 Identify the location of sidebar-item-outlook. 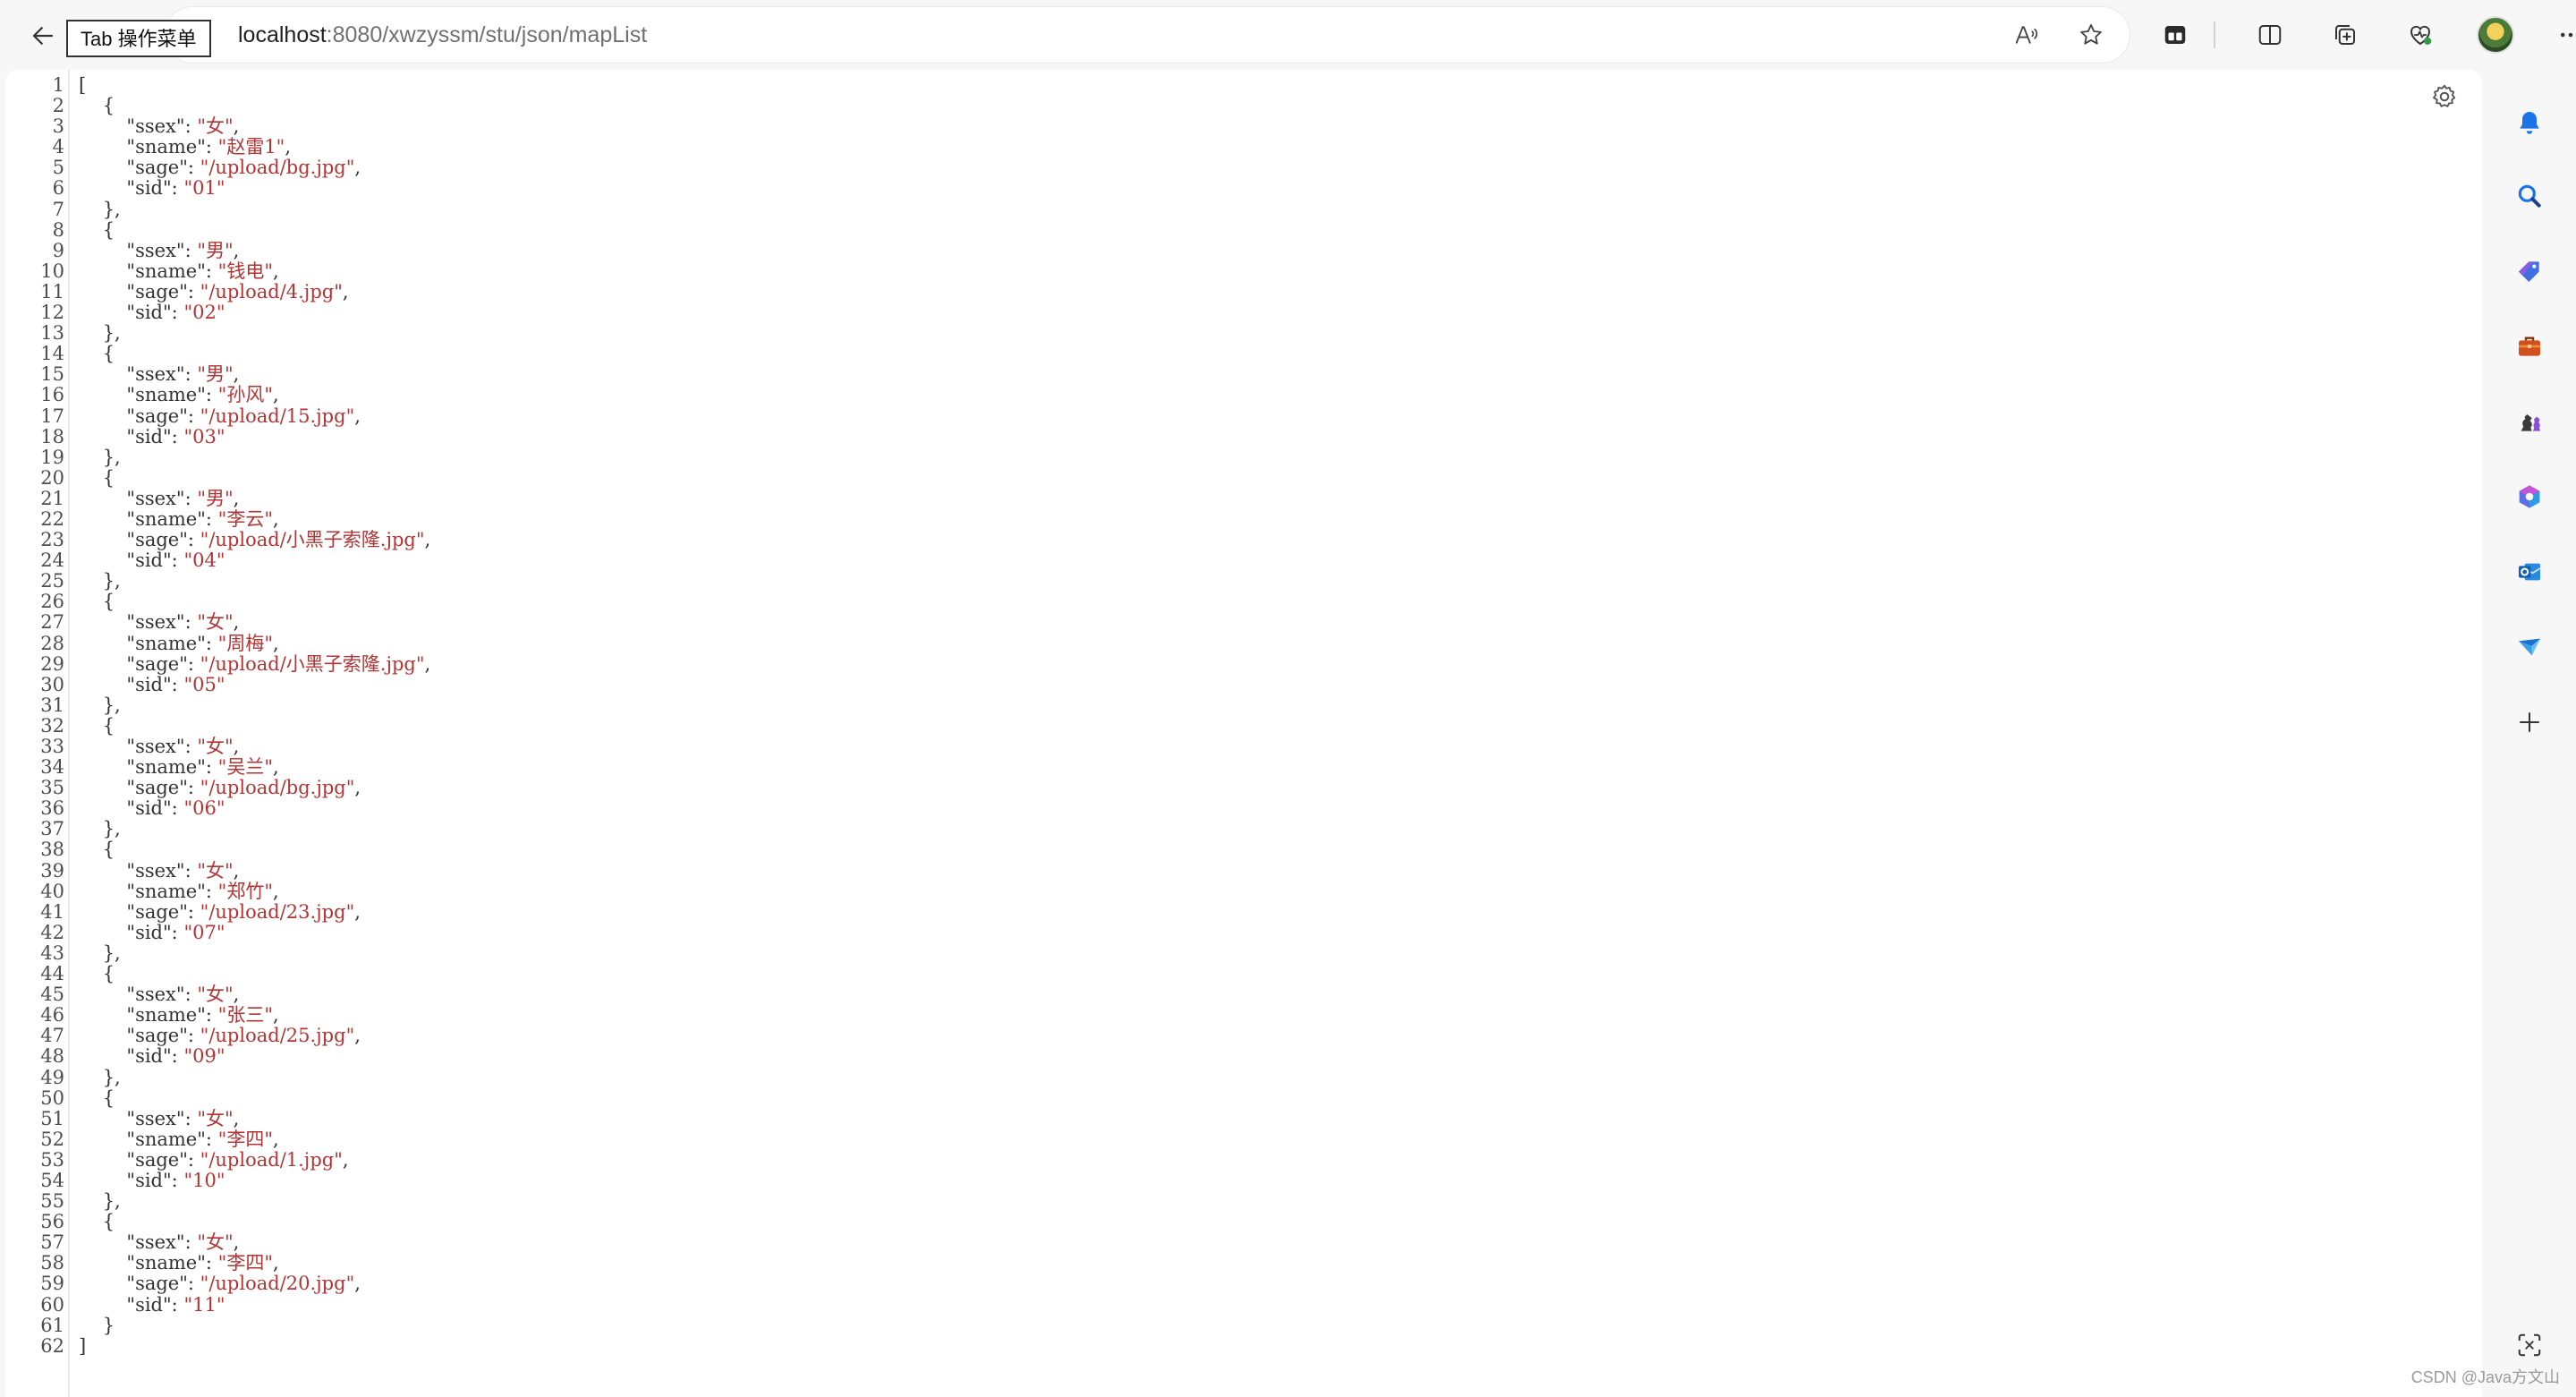
(2529, 572).